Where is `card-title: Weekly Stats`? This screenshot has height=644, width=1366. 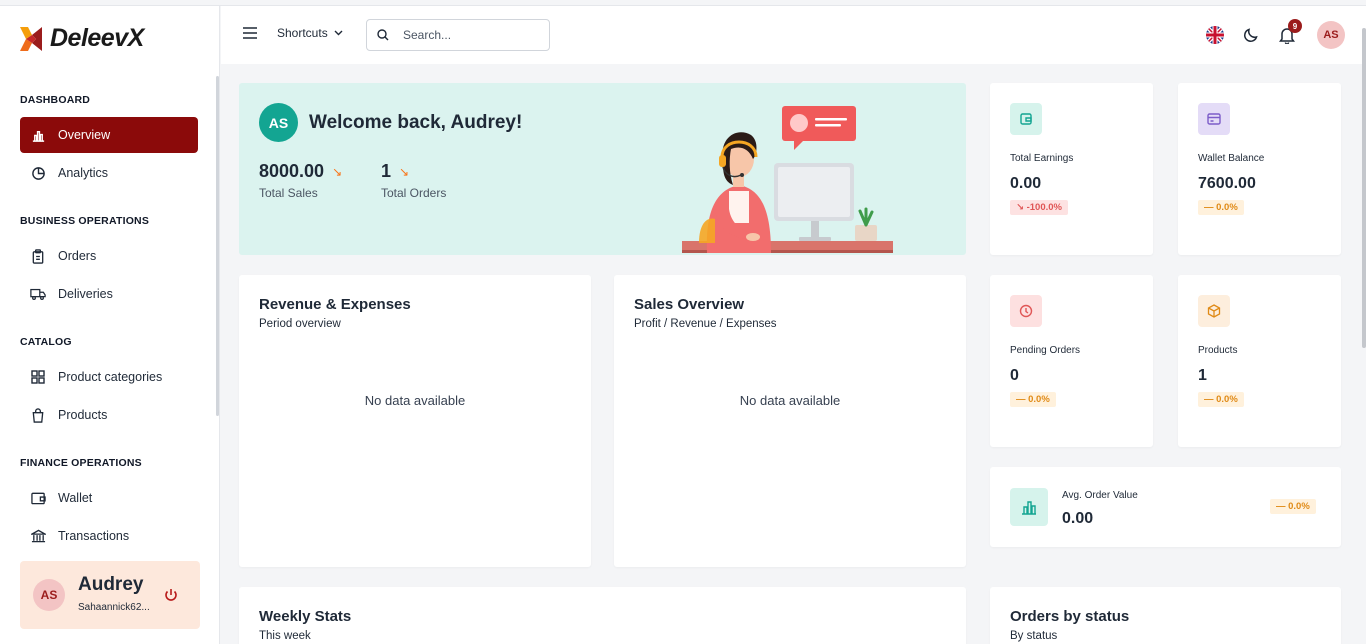 card-title: Weekly Stats is located at coordinates (305, 616).